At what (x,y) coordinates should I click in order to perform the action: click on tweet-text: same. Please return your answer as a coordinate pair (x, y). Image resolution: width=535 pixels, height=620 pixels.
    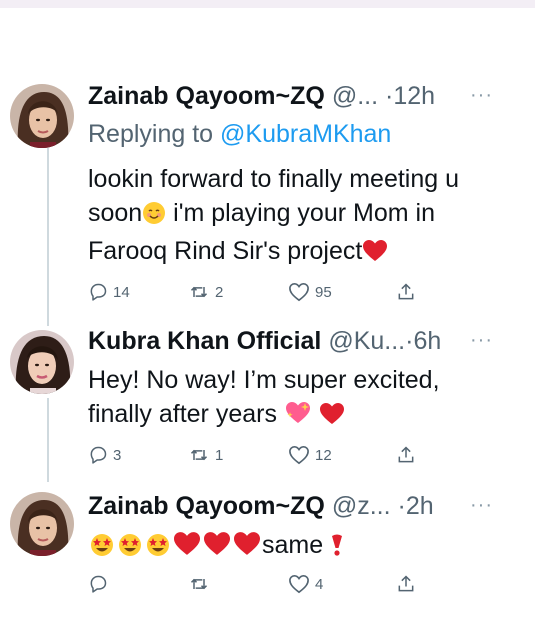
    Looking at the image, I should click on (216, 547).